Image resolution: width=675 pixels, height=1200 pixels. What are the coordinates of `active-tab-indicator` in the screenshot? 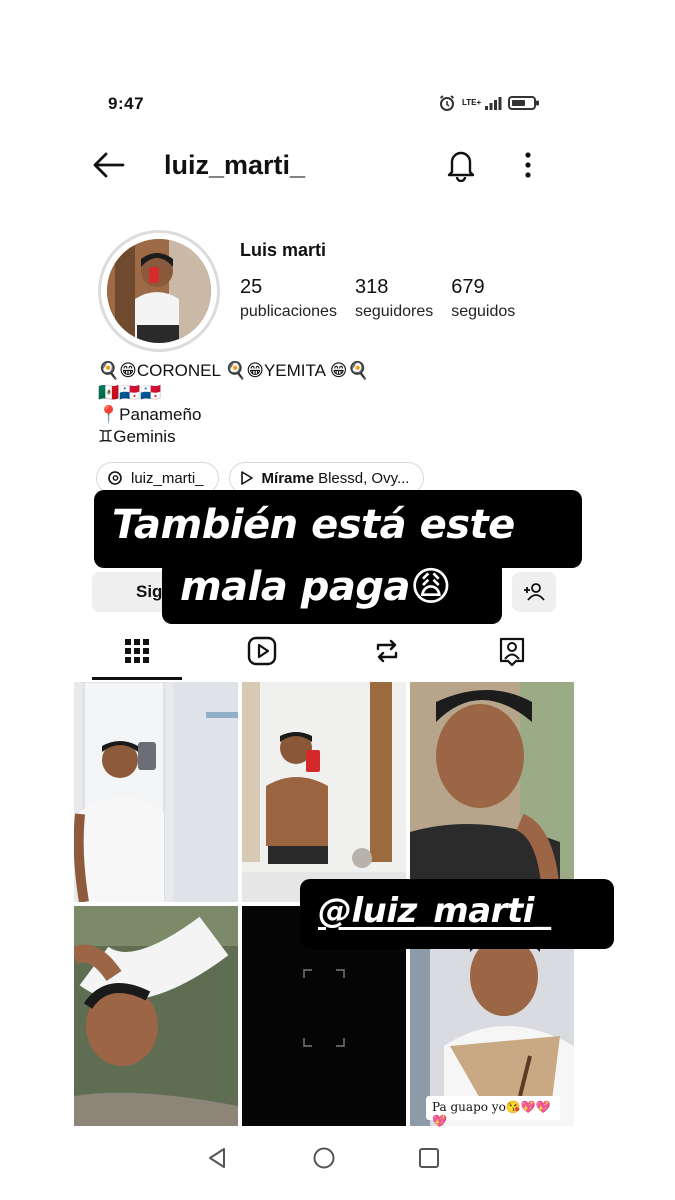 It's located at (137, 678).